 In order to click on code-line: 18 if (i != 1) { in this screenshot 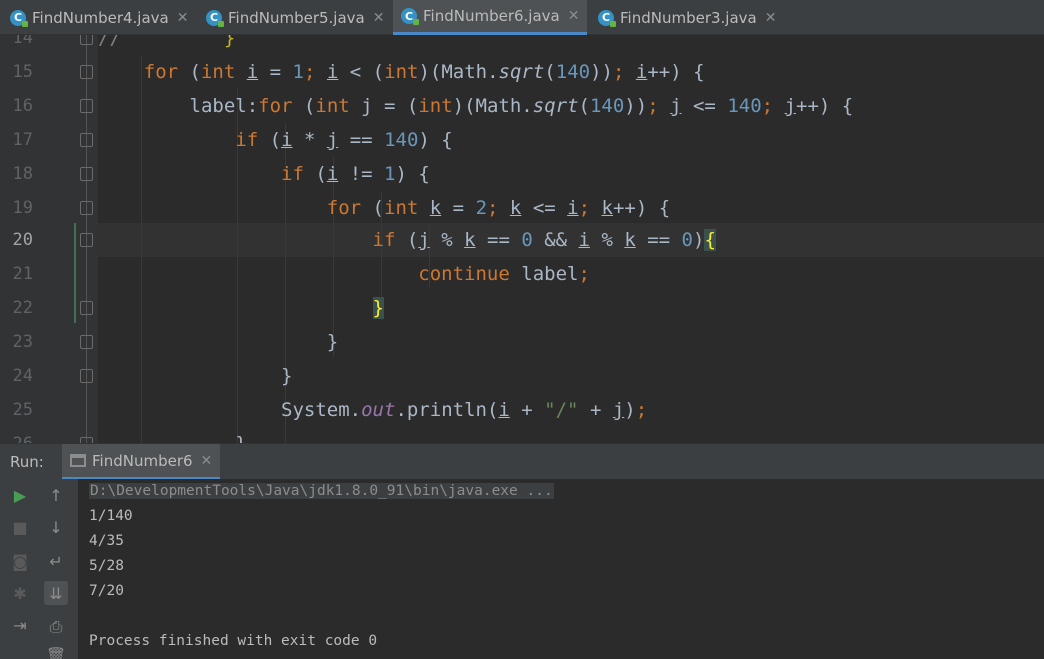, I will do `click(522, 174)`.